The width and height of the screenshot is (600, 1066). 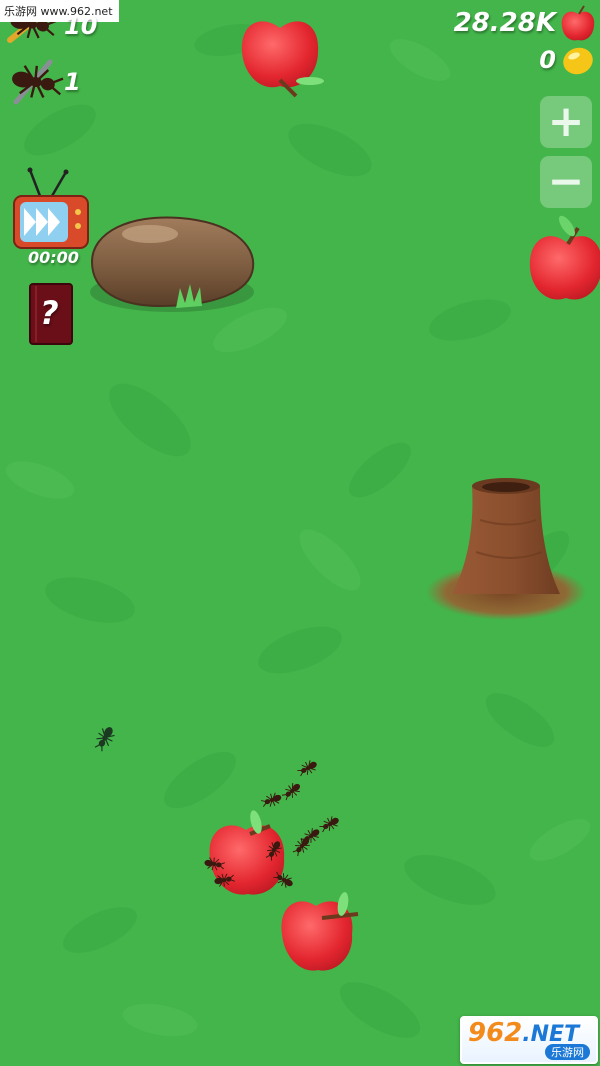 What do you see at coordinates (567, 1052) in the screenshot?
I see `watermark-subtitle: 乐游网` at bounding box center [567, 1052].